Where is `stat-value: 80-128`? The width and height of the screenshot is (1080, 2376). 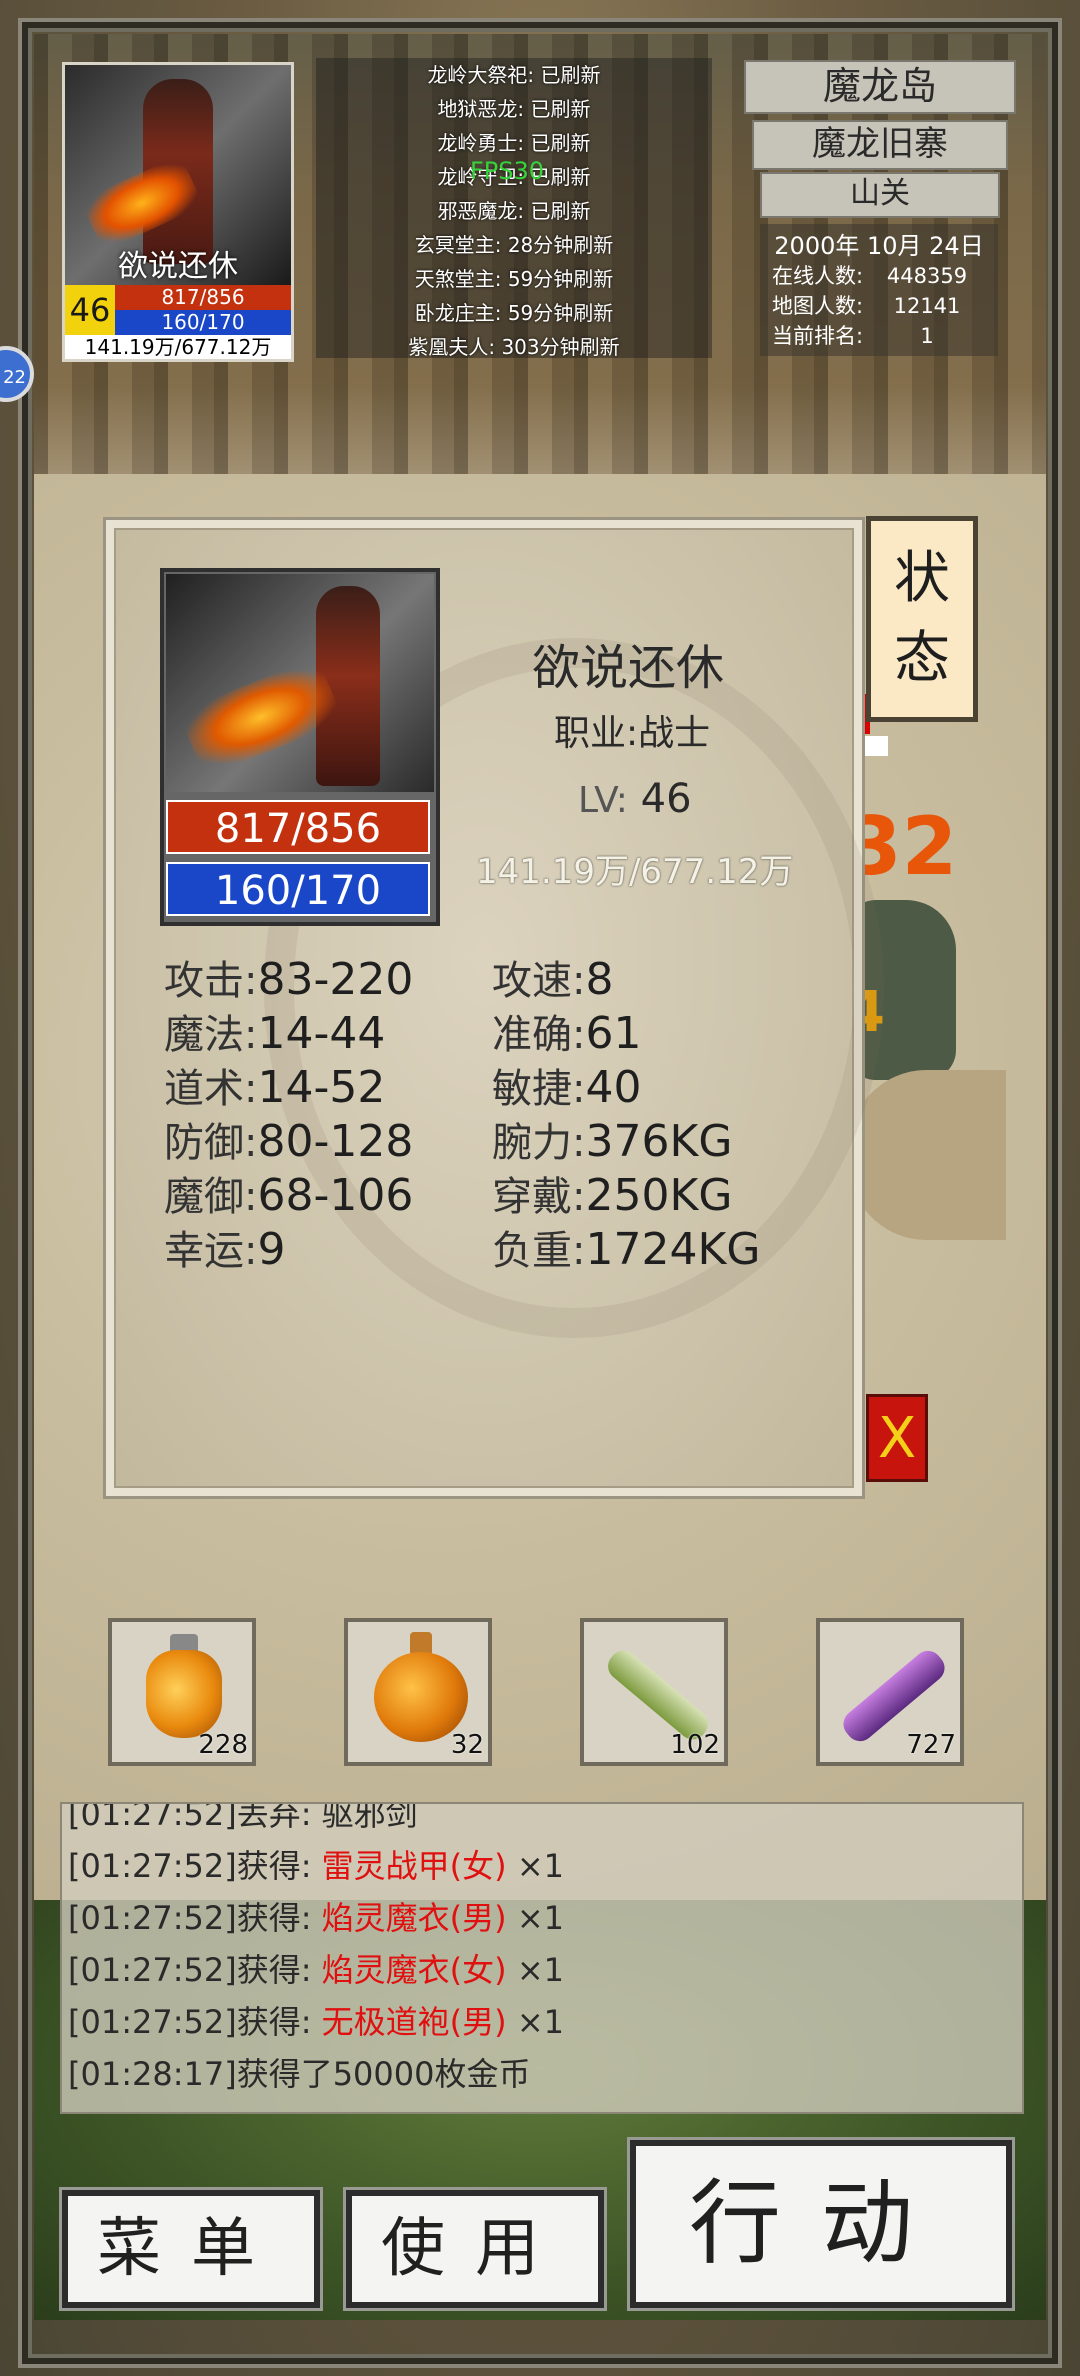
stat-value: 80-128 is located at coordinates (335, 1141).